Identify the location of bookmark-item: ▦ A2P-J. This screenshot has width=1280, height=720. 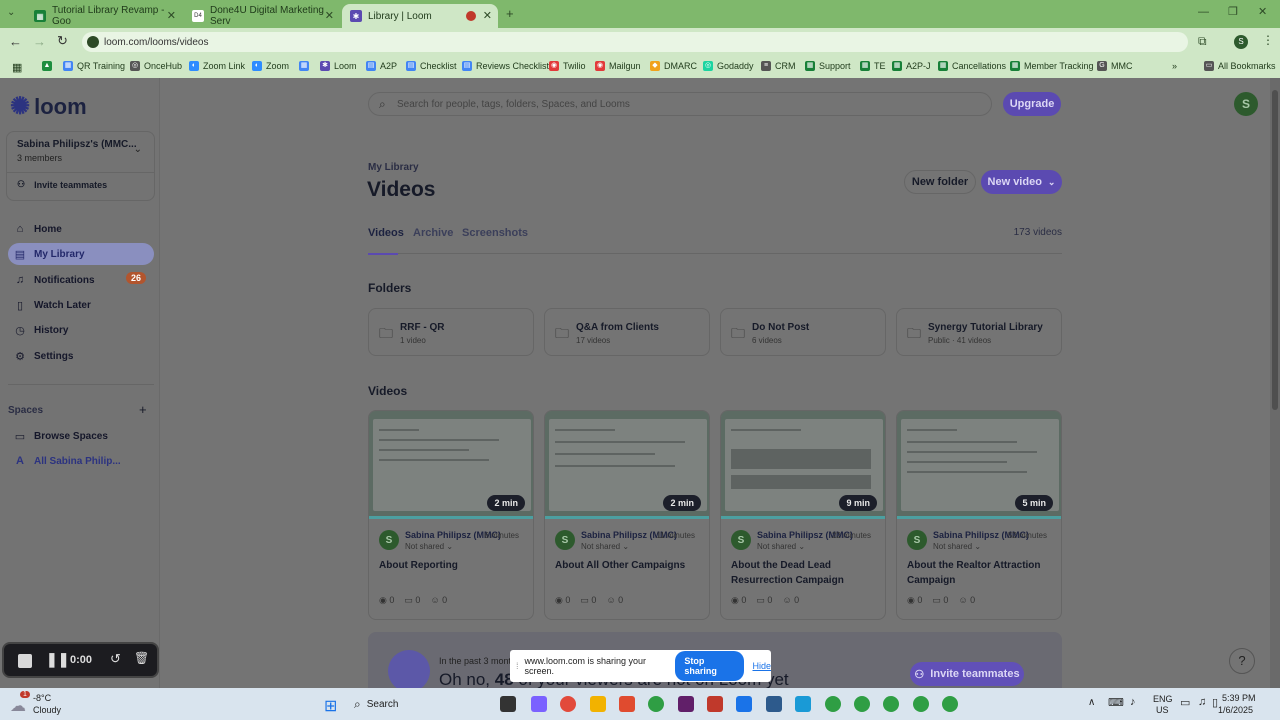
(911, 66).